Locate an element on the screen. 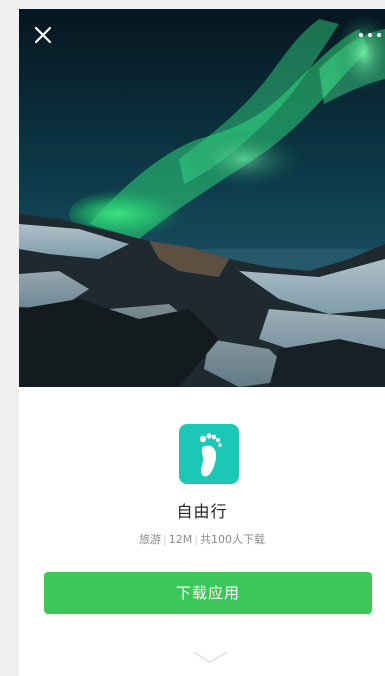 The width and height of the screenshot is (385, 676). close-button is located at coordinates (43, 35).